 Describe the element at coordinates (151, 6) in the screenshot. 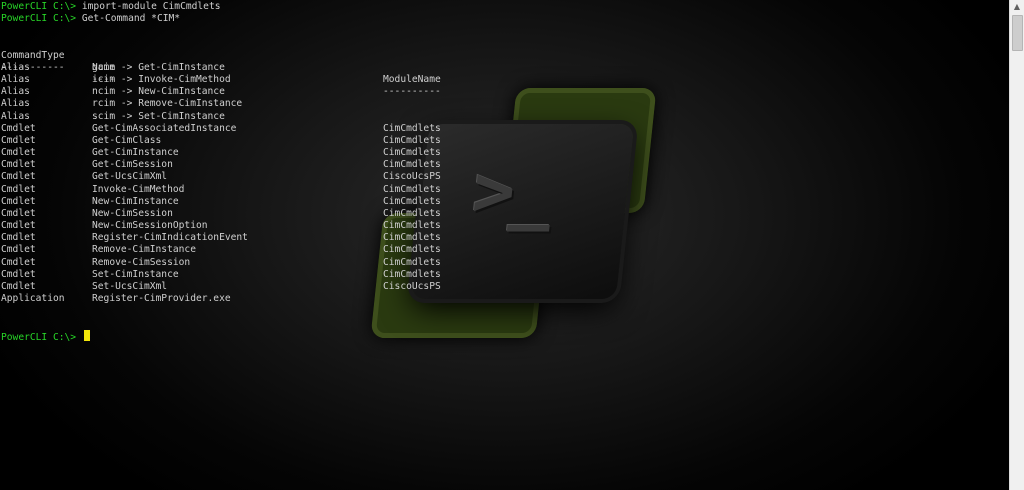

I see `command-text: import-module CimCmdlets` at that location.